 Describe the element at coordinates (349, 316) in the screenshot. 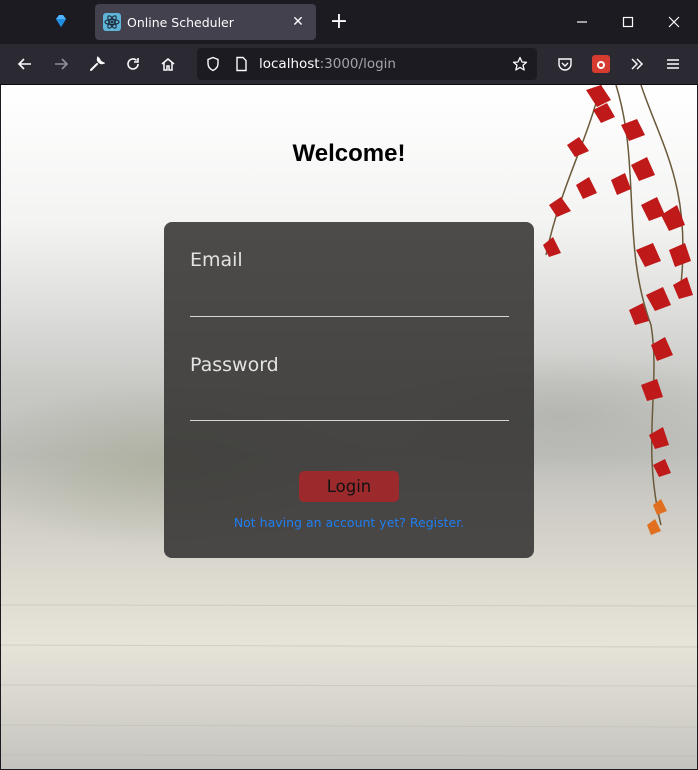

I see `email-underline` at that location.